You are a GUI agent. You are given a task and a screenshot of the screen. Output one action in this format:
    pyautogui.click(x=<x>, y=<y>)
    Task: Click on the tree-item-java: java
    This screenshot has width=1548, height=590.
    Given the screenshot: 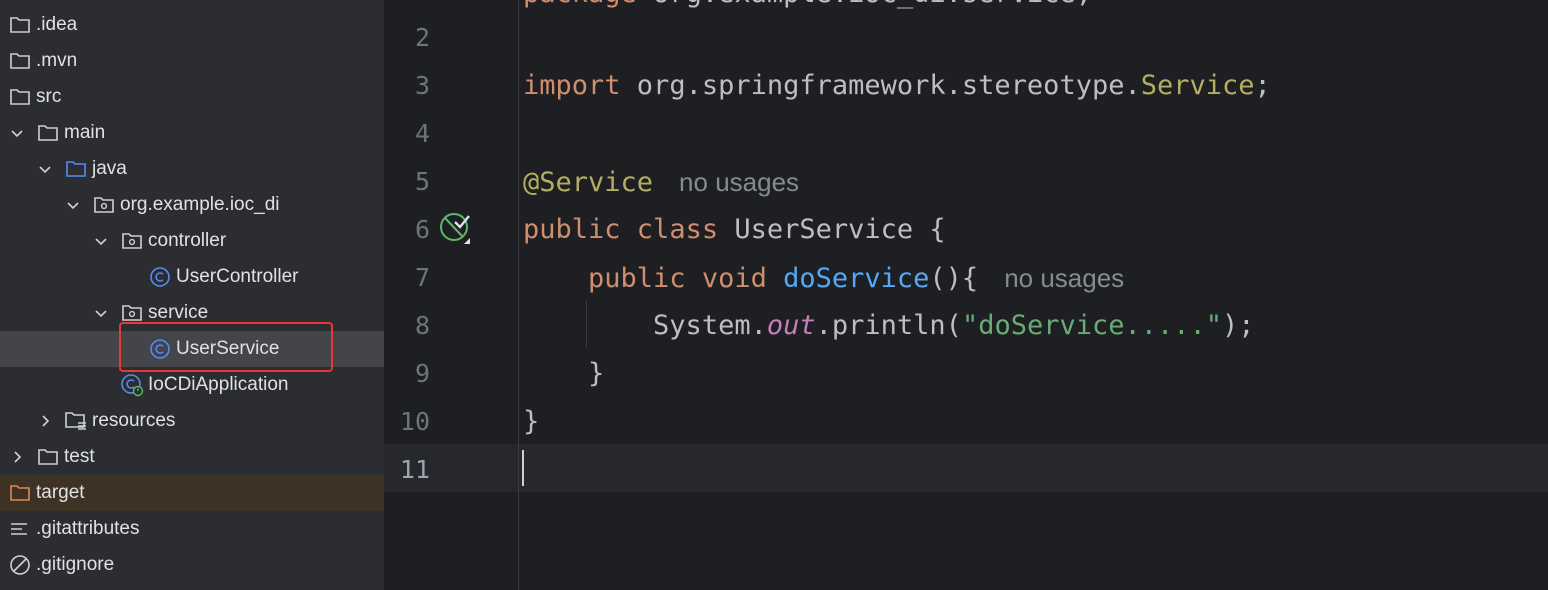 What is the action you would take?
    pyautogui.click(x=192, y=169)
    